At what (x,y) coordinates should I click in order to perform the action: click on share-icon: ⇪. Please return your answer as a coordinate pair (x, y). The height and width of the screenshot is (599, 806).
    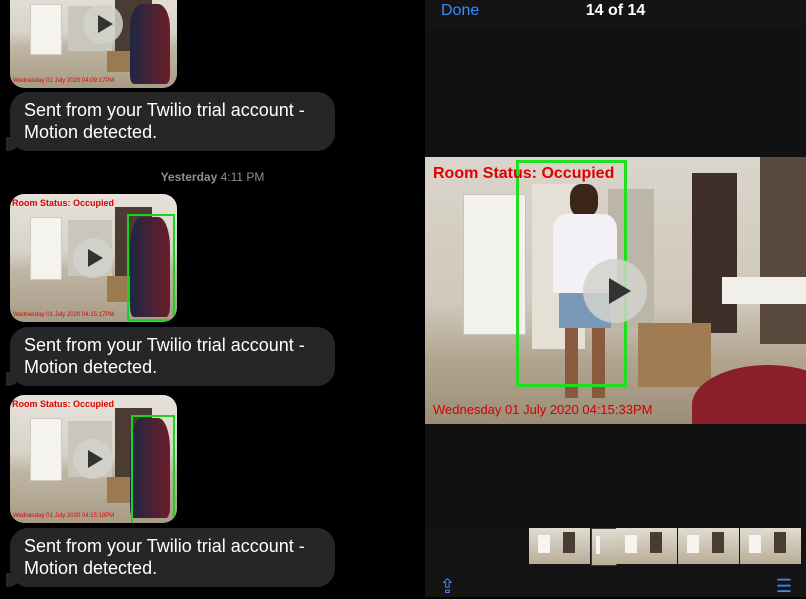
    Looking at the image, I should click on (447, 586).